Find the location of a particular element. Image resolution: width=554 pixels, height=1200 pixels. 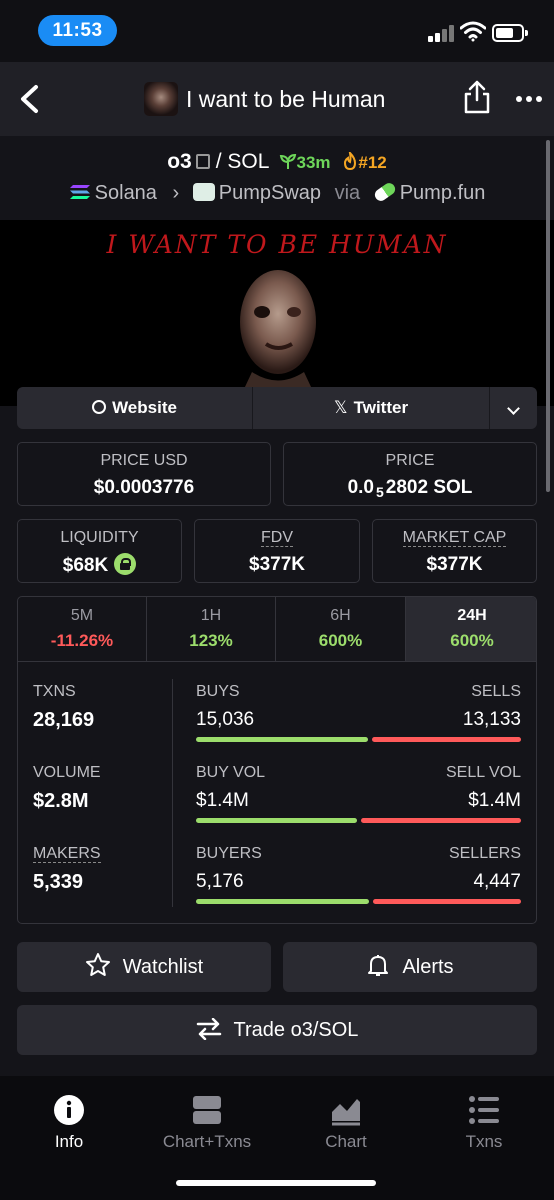

buyers-label: BUYERS is located at coordinates (229, 853).